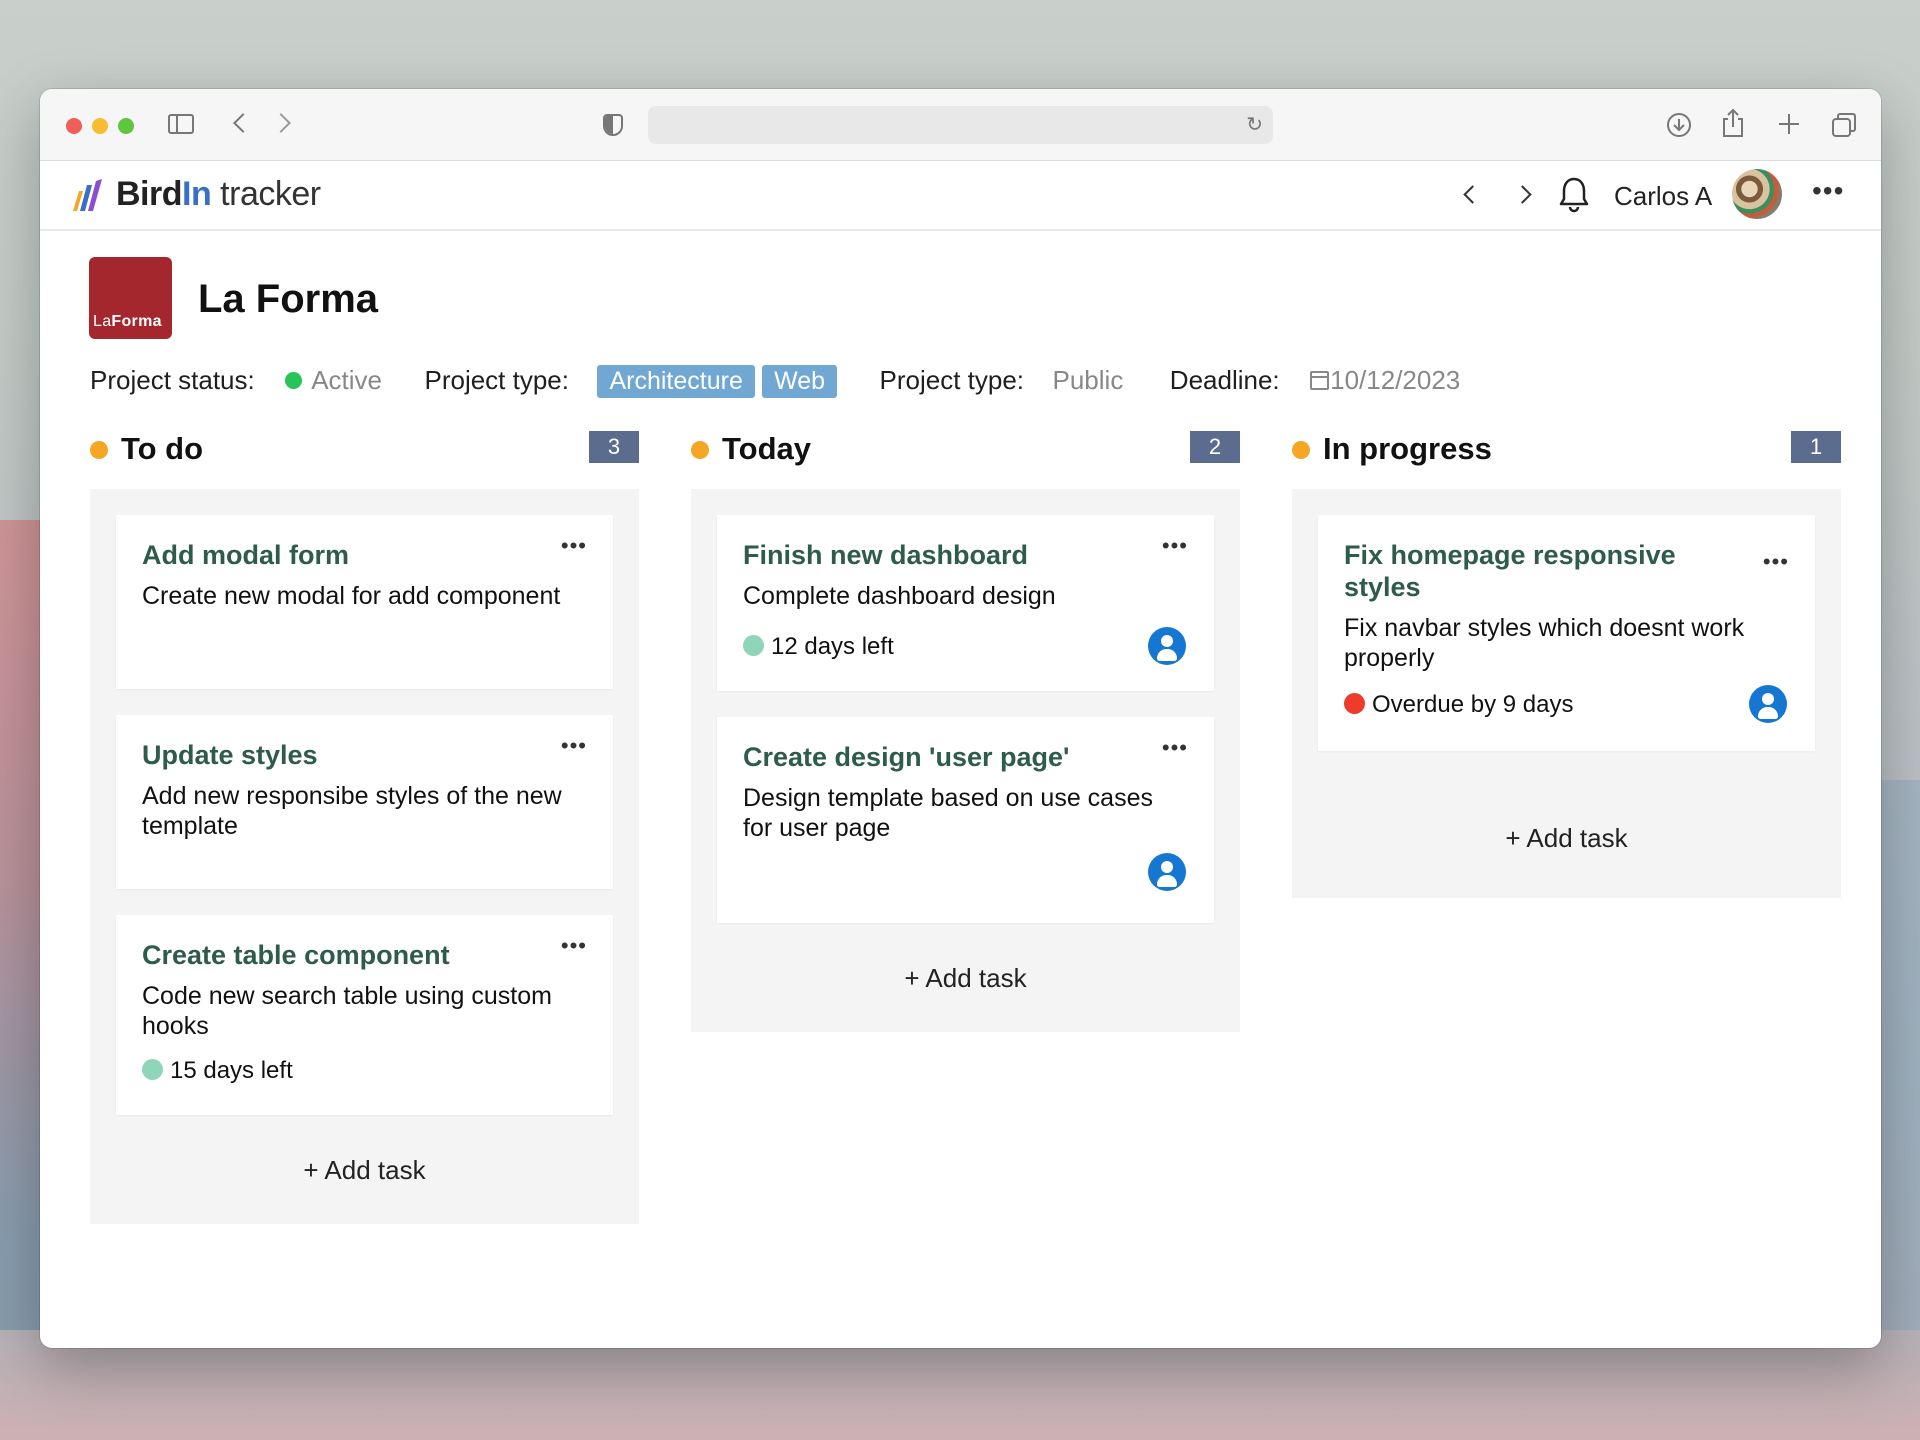  What do you see at coordinates (1473, 704) in the screenshot?
I see `due-text: Overdue by 9 days` at bounding box center [1473, 704].